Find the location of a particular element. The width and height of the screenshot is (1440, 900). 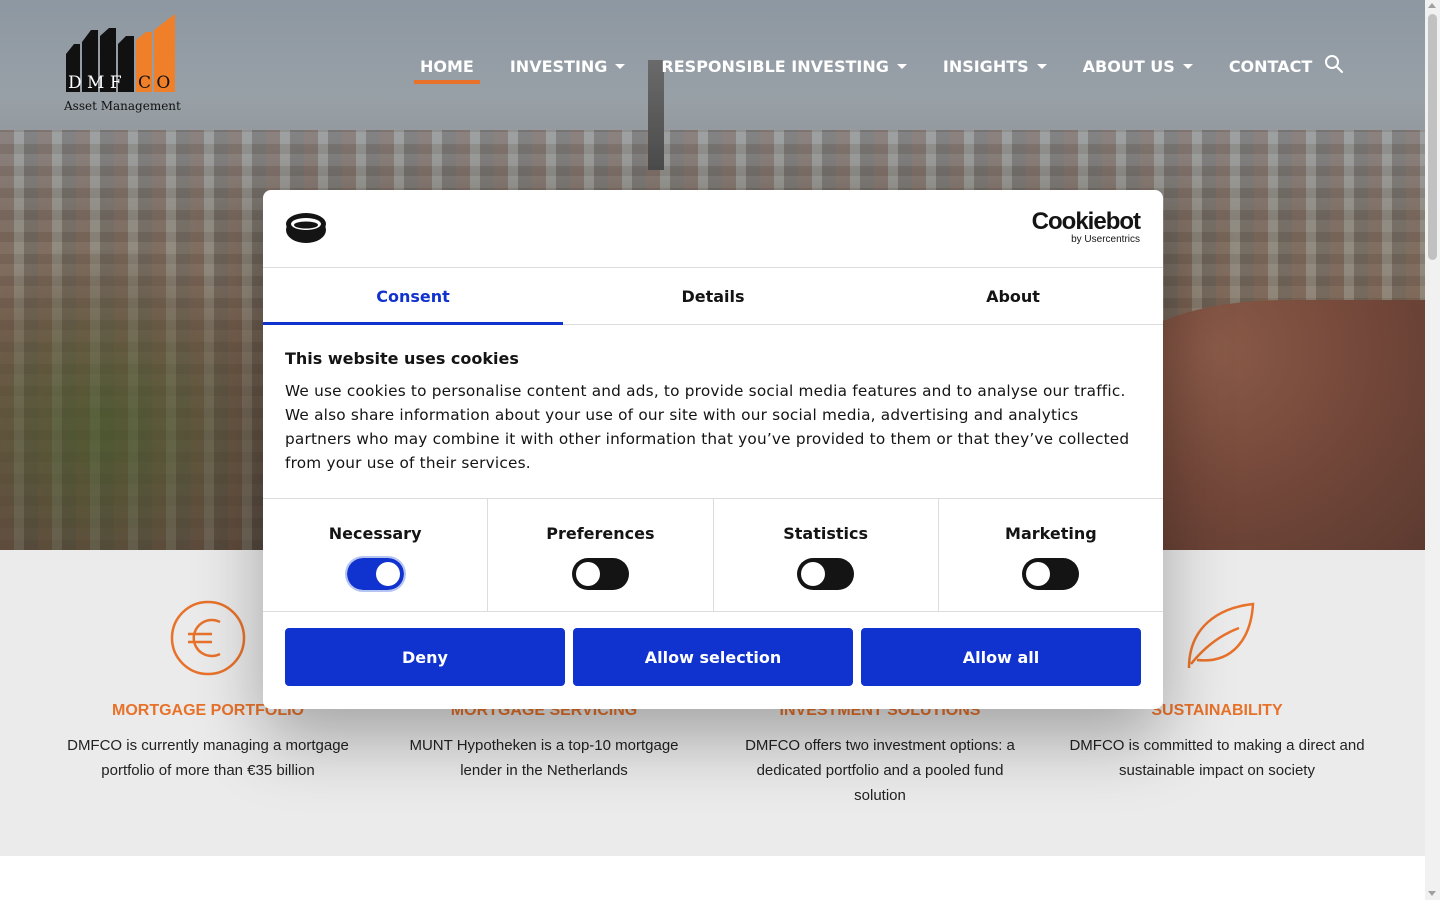

toggle-marketing: Marketing is located at coordinates (1051, 555).